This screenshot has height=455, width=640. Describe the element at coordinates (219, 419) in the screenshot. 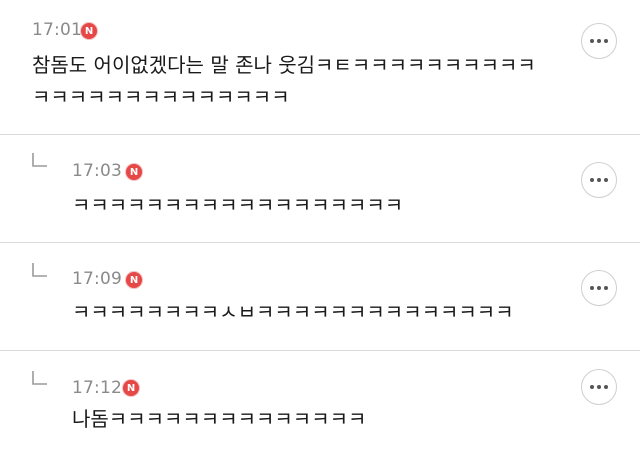

I see `comment-text-line: 나돔ㅋㅋㅋㅋㅋㅋㅋㅋㅋㅋㅋㅋㅋㅋ` at that location.